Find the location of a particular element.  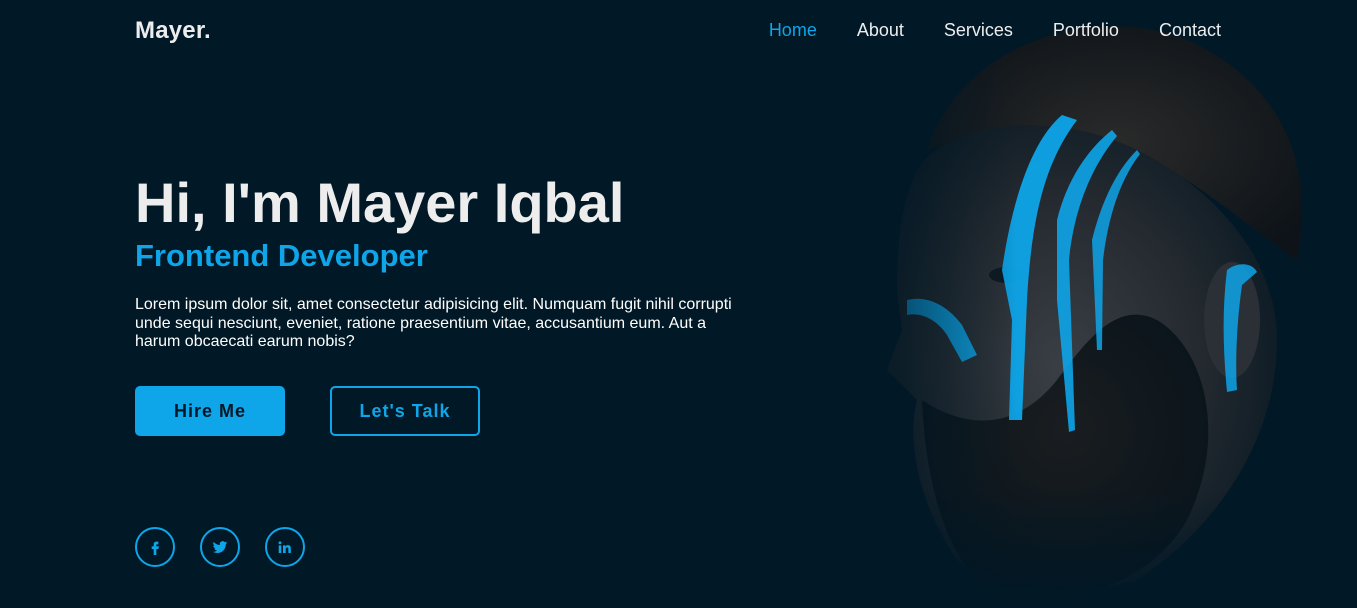

site-logo: Mayer. is located at coordinates (173, 31).